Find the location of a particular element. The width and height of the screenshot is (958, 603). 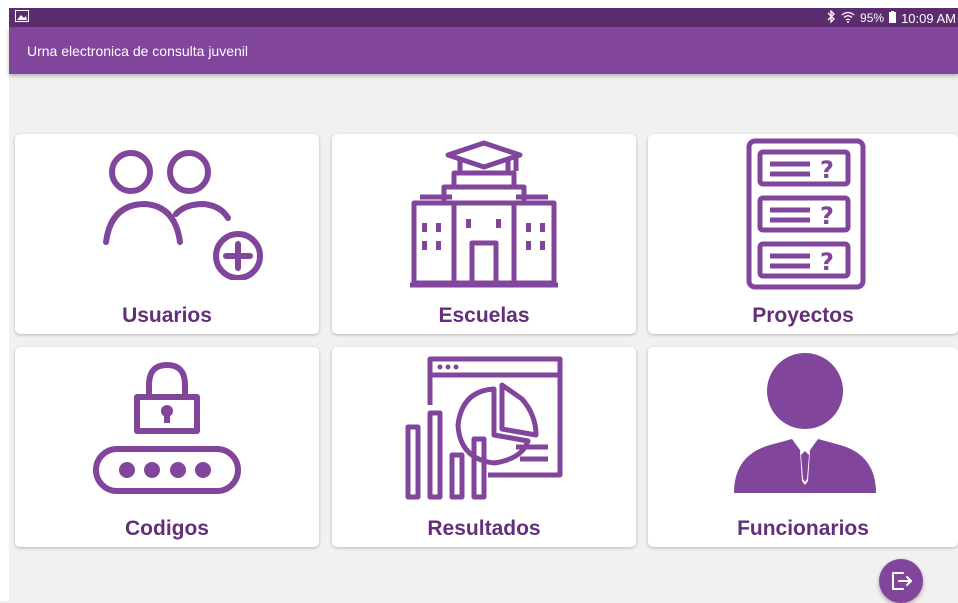

proyectos-card: ? ? ? Proyectos is located at coordinates (803, 234).